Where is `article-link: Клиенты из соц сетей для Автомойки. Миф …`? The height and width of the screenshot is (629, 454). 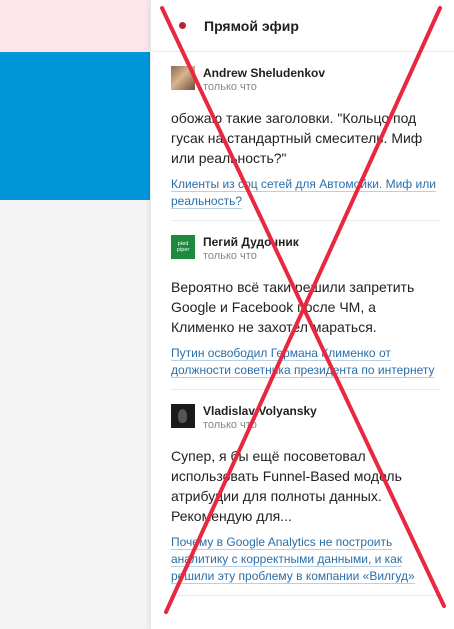 article-link: Клиенты из соц сетей для Автомойки. Миф … is located at coordinates (305, 198).